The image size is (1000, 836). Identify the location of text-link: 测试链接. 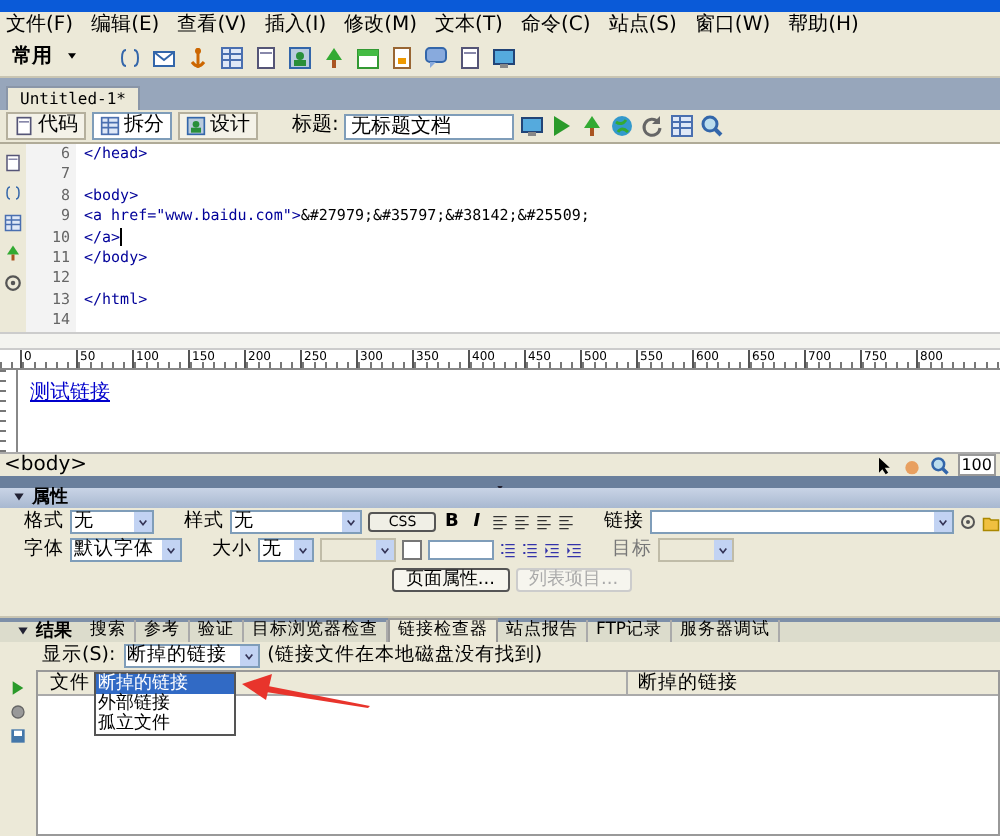
(70, 394).